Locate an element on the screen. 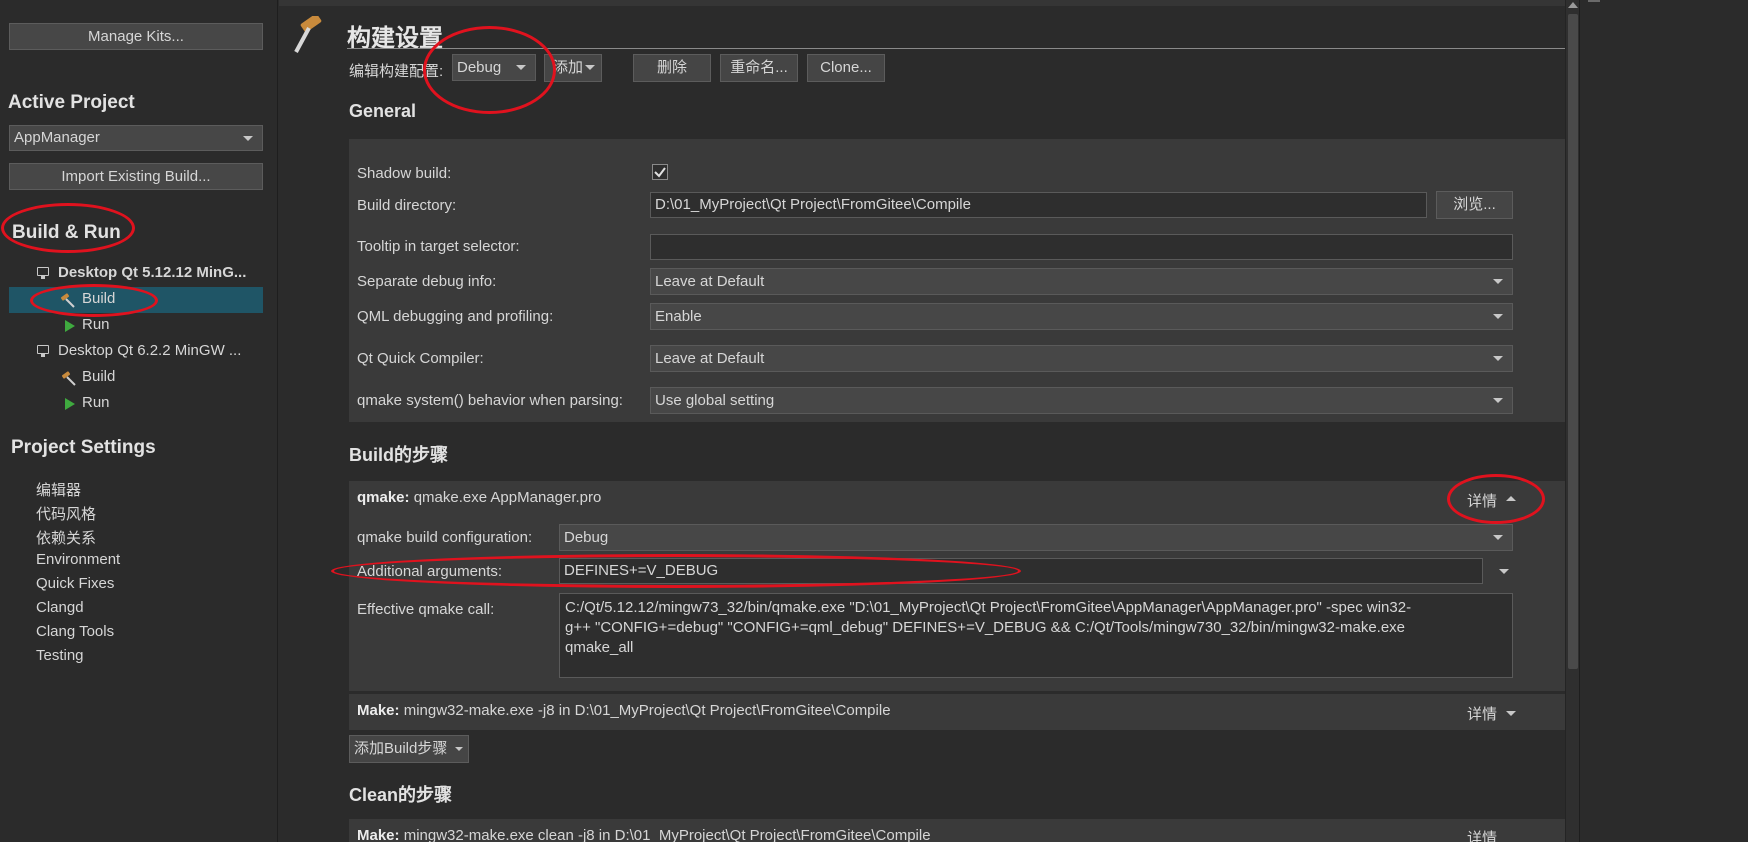  project-settings-heading: Project Settings is located at coordinates (83, 447).